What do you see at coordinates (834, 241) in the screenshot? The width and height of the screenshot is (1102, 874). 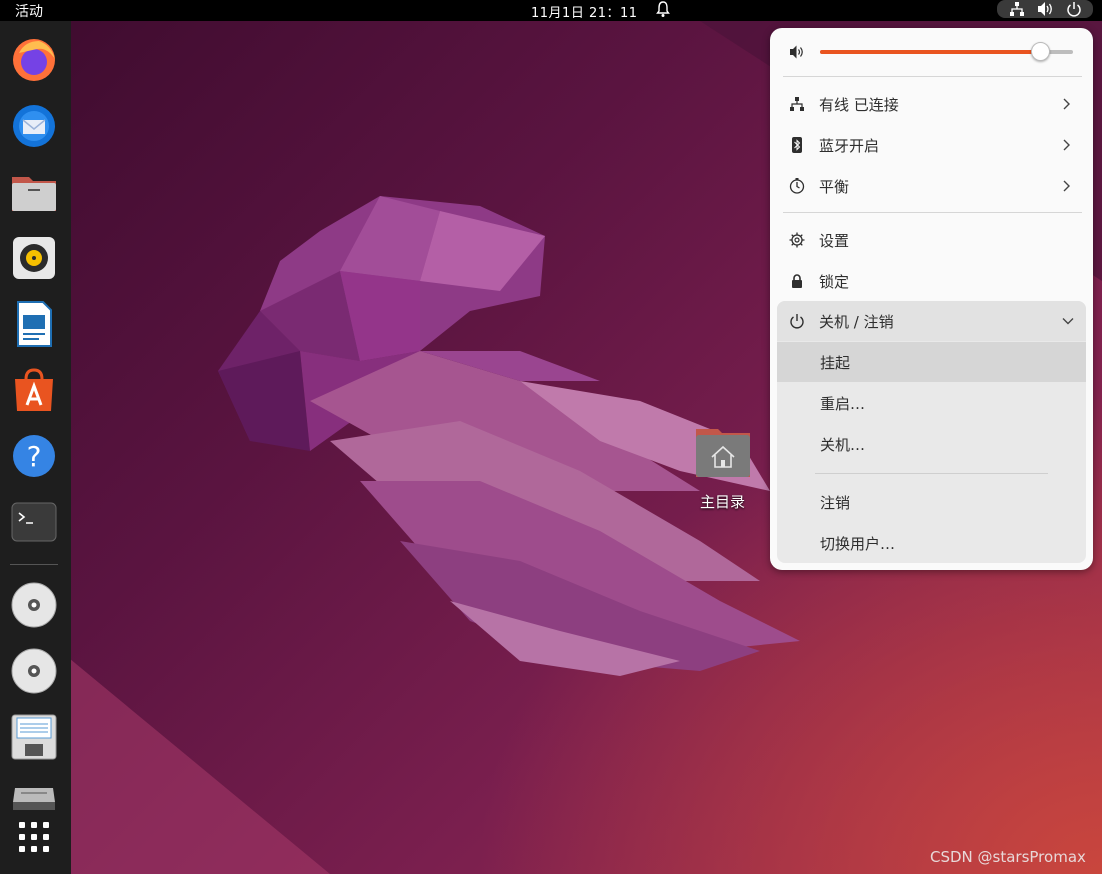 I see `settings-label: 设置` at bounding box center [834, 241].